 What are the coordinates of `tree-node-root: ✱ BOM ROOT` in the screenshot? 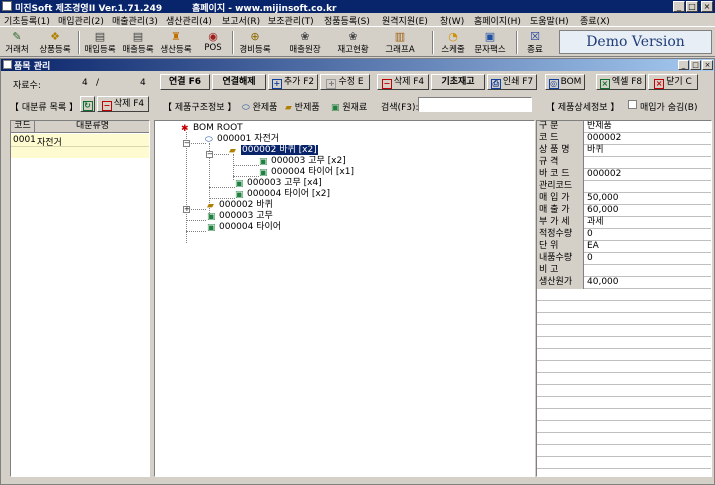 It's located at (212, 128).